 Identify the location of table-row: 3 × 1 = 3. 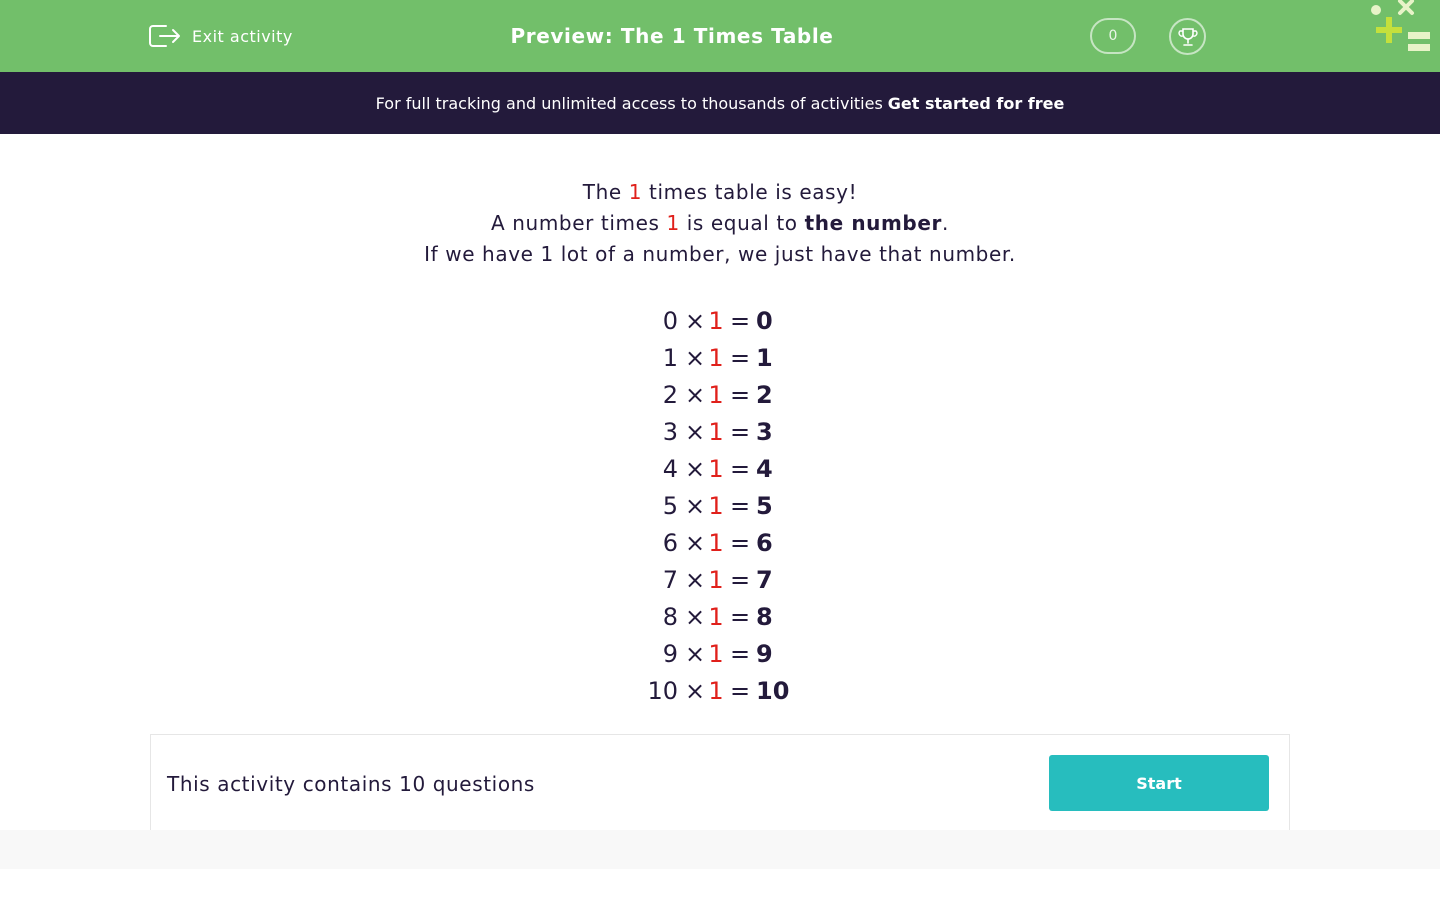
(720, 431).